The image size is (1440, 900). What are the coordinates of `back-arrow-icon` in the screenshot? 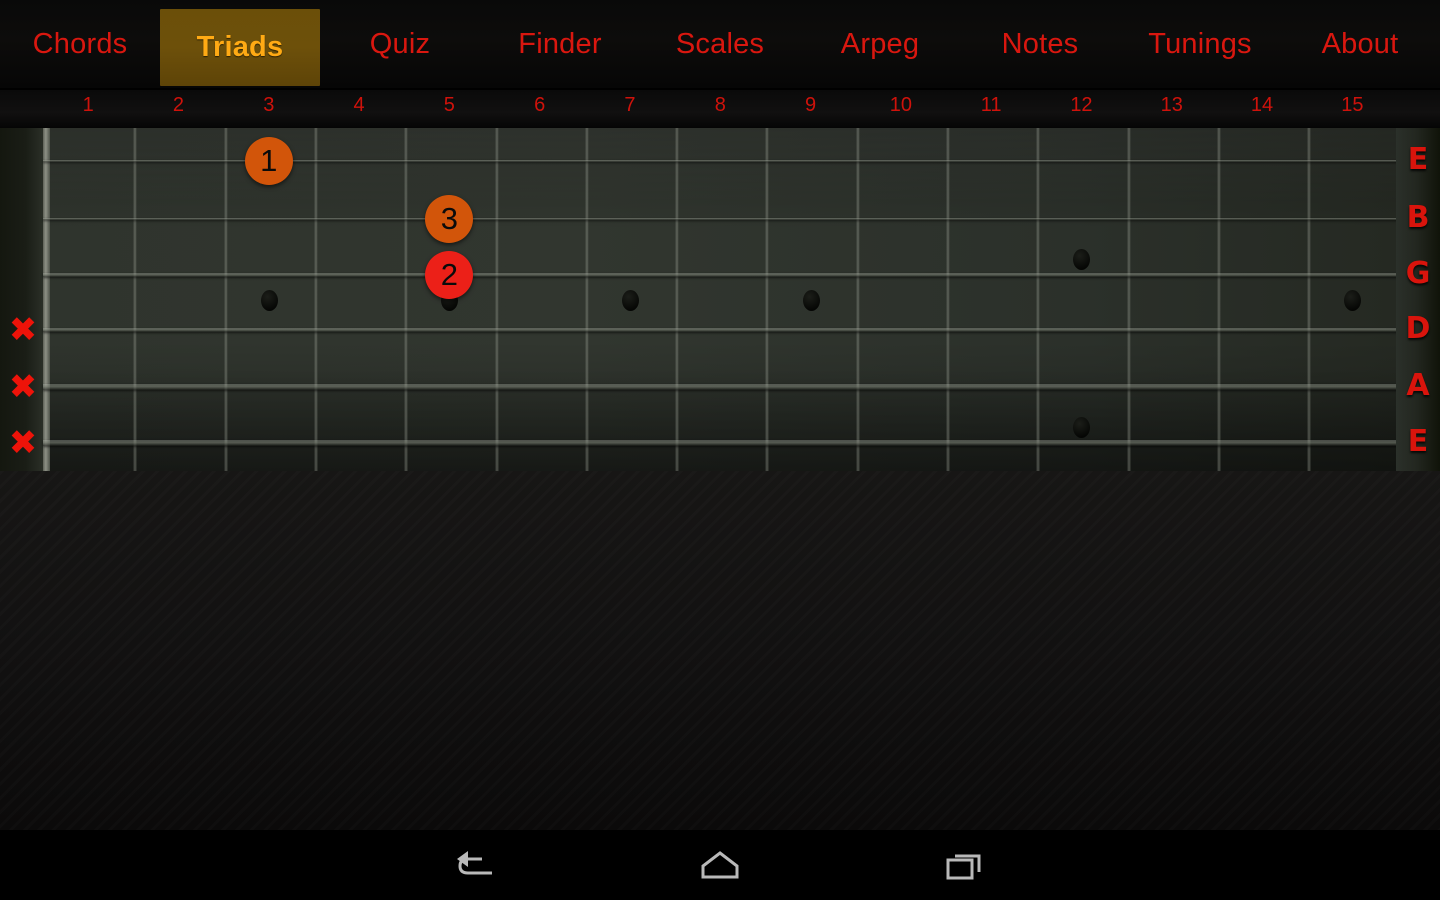 It's located at (474, 863).